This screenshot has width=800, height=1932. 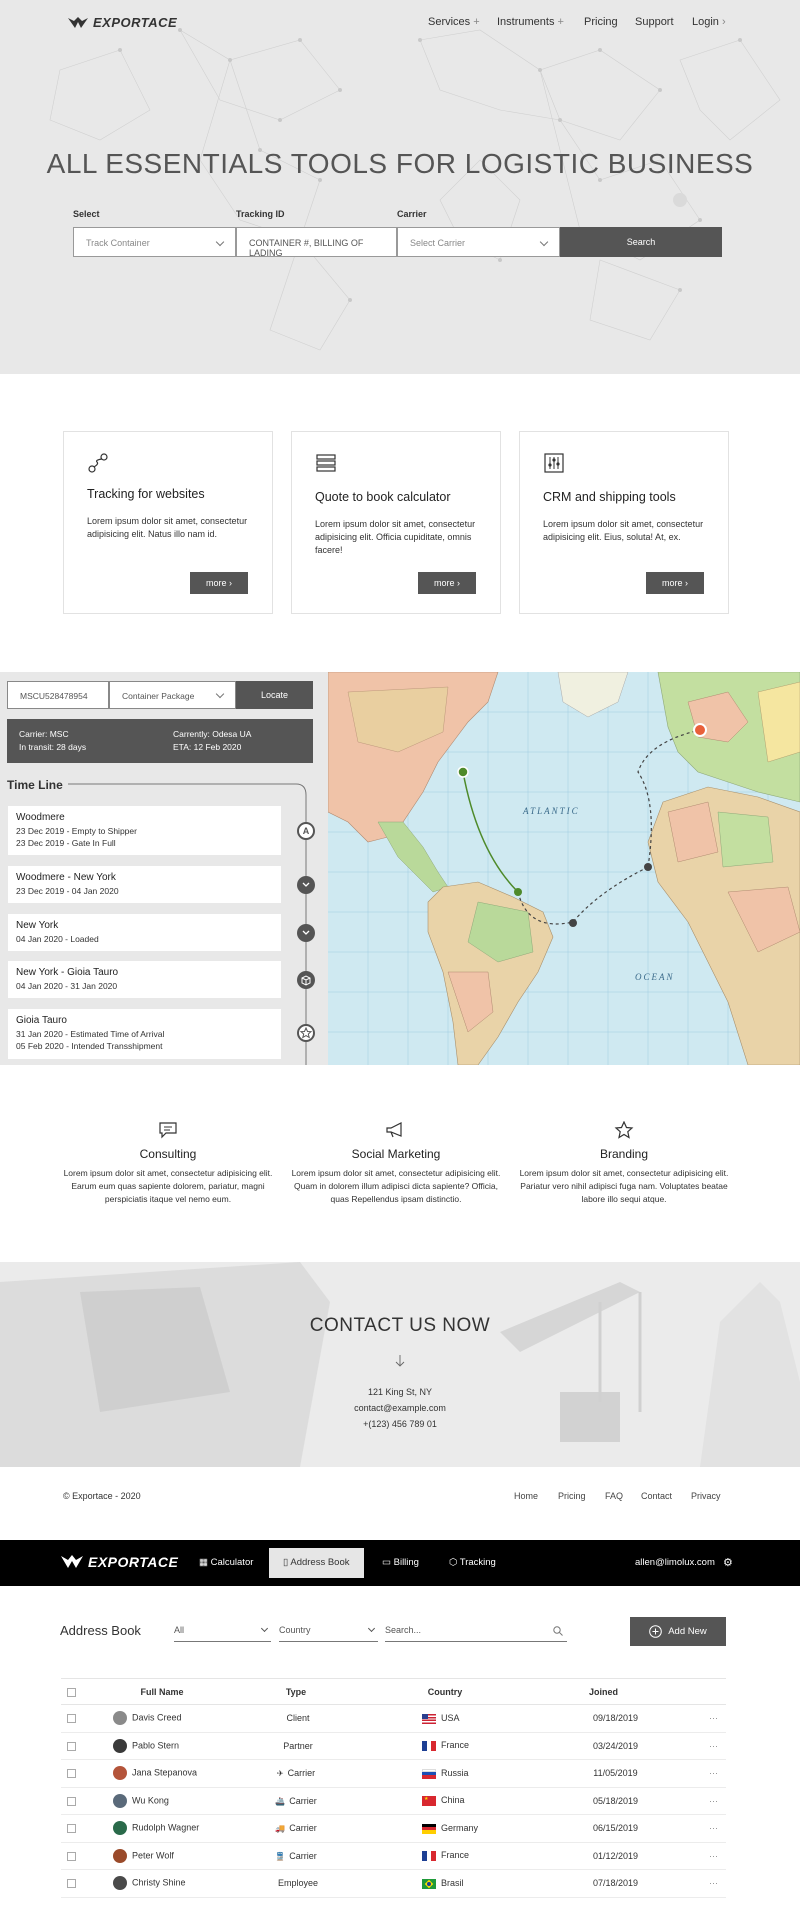 What do you see at coordinates (71, 1692) in the screenshot?
I see `select-all-checkbox` at bounding box center [71, 1692].